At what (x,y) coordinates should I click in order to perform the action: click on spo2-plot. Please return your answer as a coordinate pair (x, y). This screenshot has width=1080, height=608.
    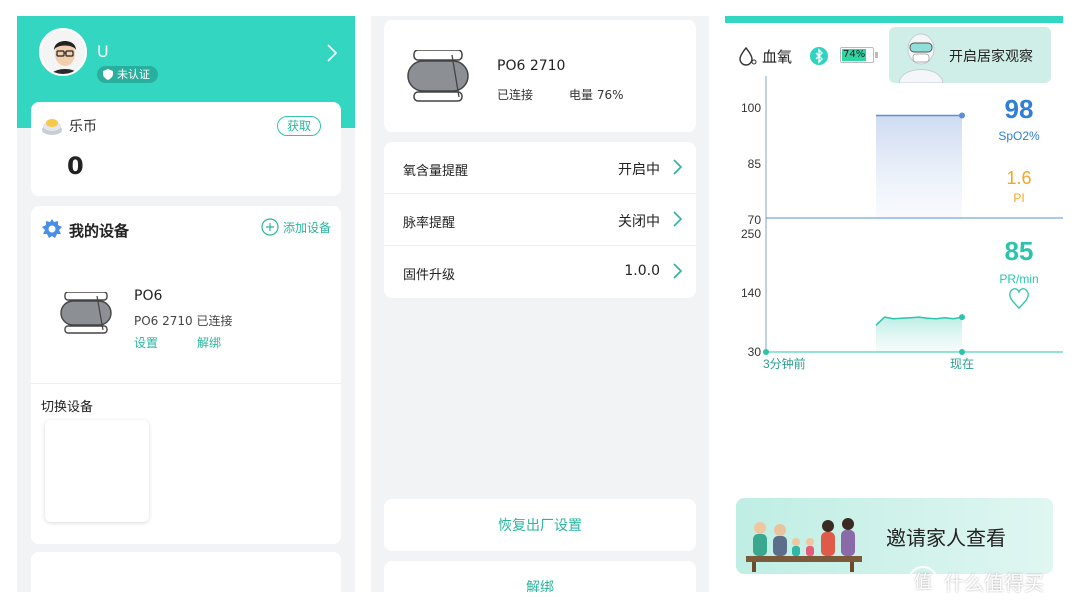
    Looking at the image, I should click on (920, 166).